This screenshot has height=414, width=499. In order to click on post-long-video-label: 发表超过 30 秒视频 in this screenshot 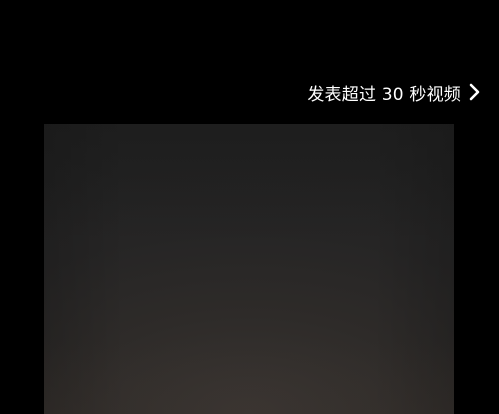, I will do `click(384, 94)`.